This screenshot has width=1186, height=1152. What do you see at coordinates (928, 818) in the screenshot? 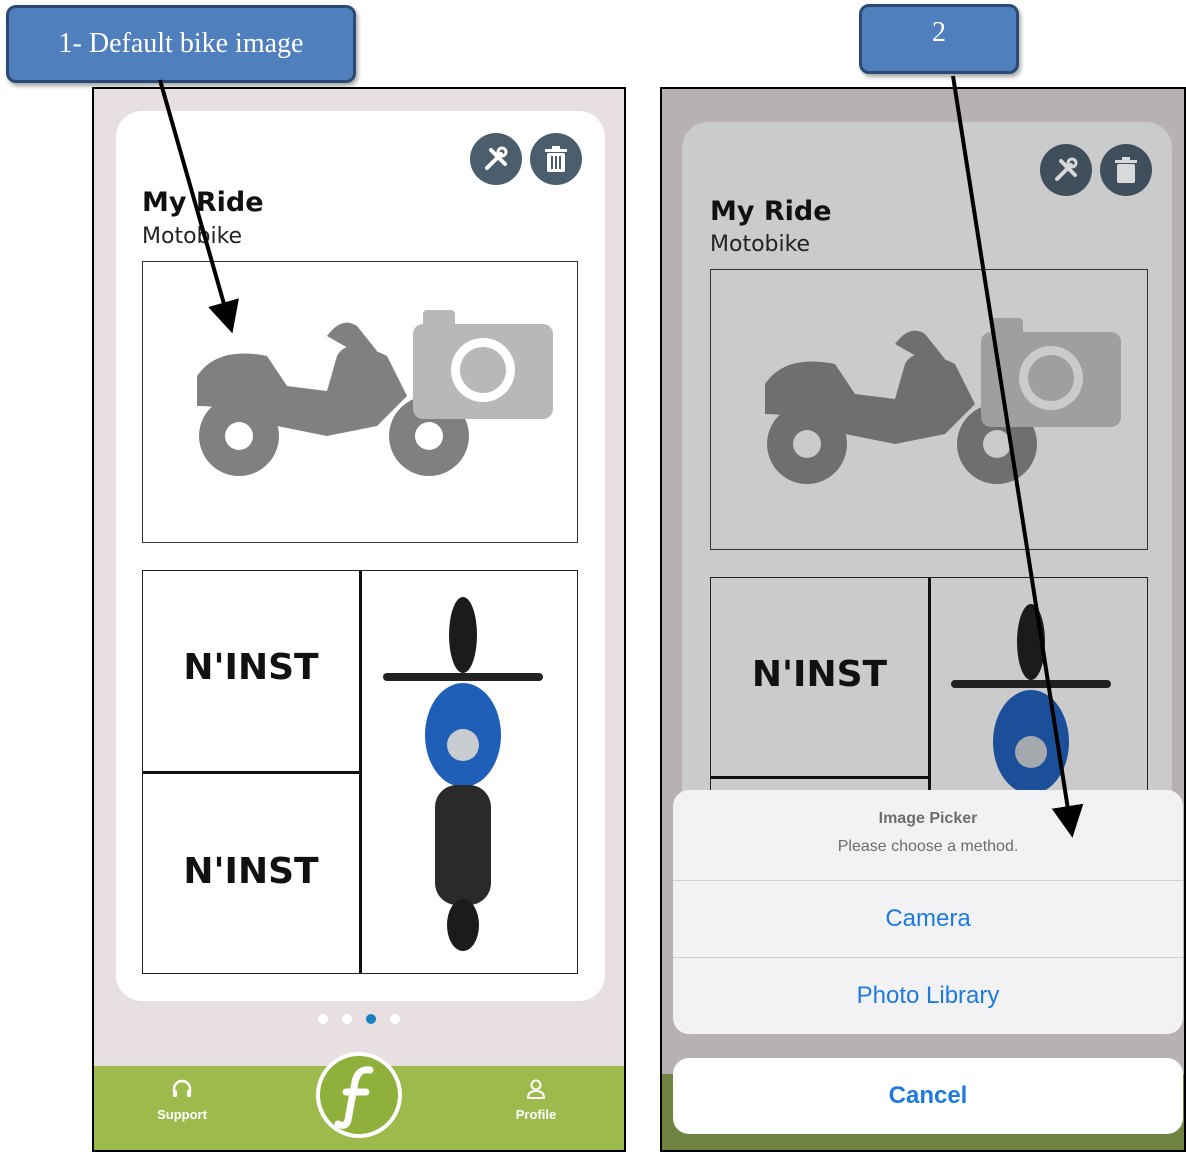
I see `action-sheet-title: Image Picker` at bounding box center [928, 818].